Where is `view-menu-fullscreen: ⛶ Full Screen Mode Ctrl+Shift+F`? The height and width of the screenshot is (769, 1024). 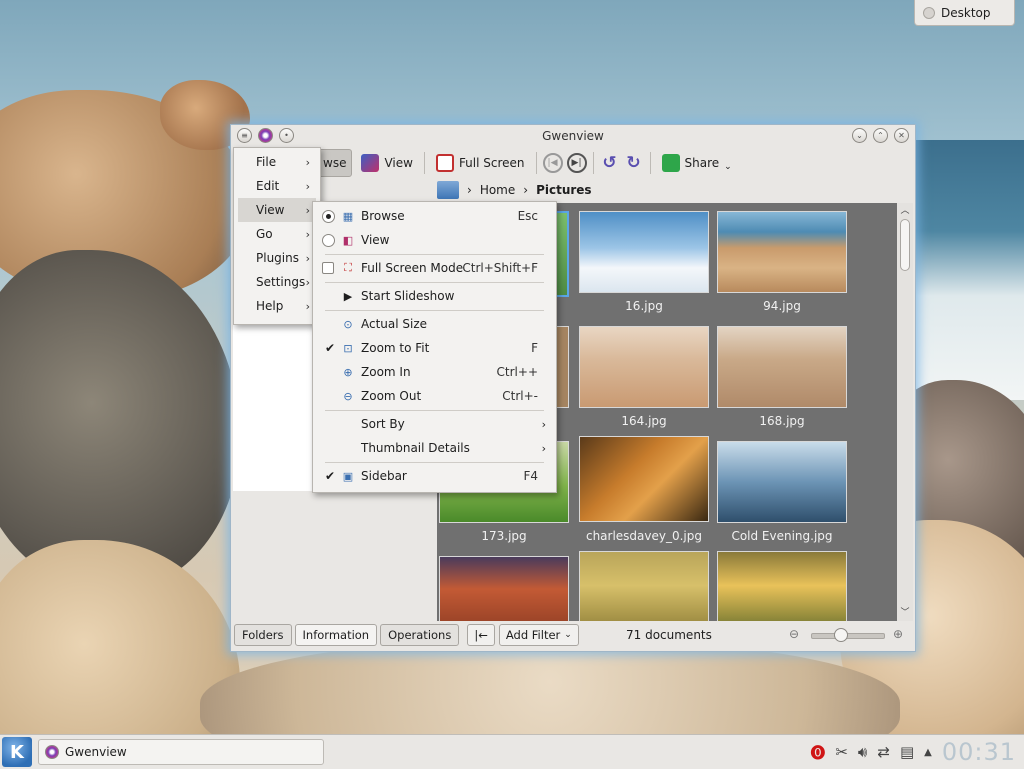 view-menu-fullscreen: ⛶ Full Screen Mode Ctrl+Shift+F is located at coordinates (434, 268).